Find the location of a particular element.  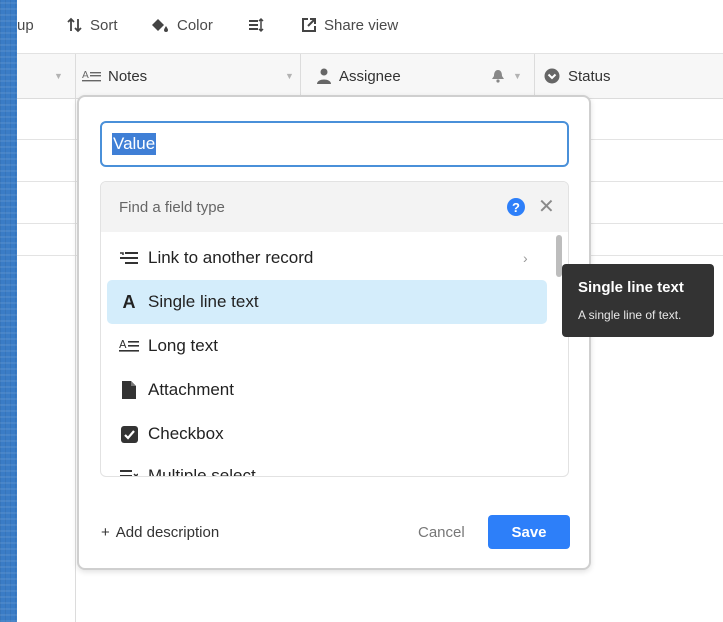

row-height-button is located at coordinates (256, 25).